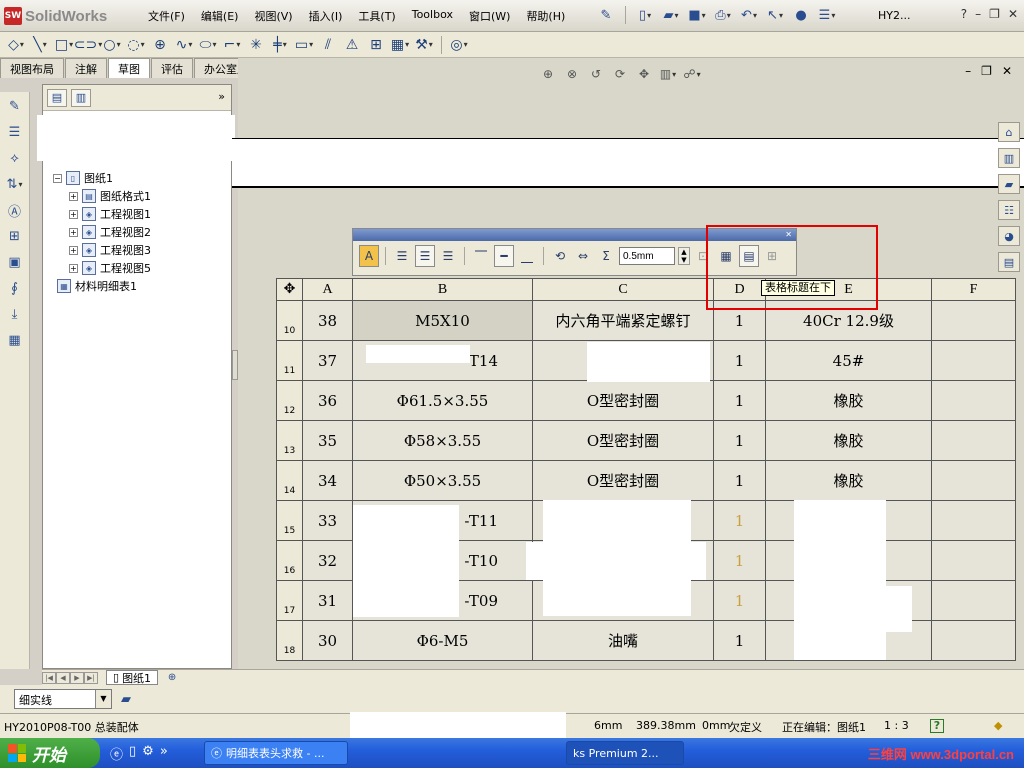 The width and height of the screenshot is (1024, 768). What do you see at coordinates (448, 256) in the screenshot?
I see `align-right-icon: ☰` at bounding box center [448, 256].